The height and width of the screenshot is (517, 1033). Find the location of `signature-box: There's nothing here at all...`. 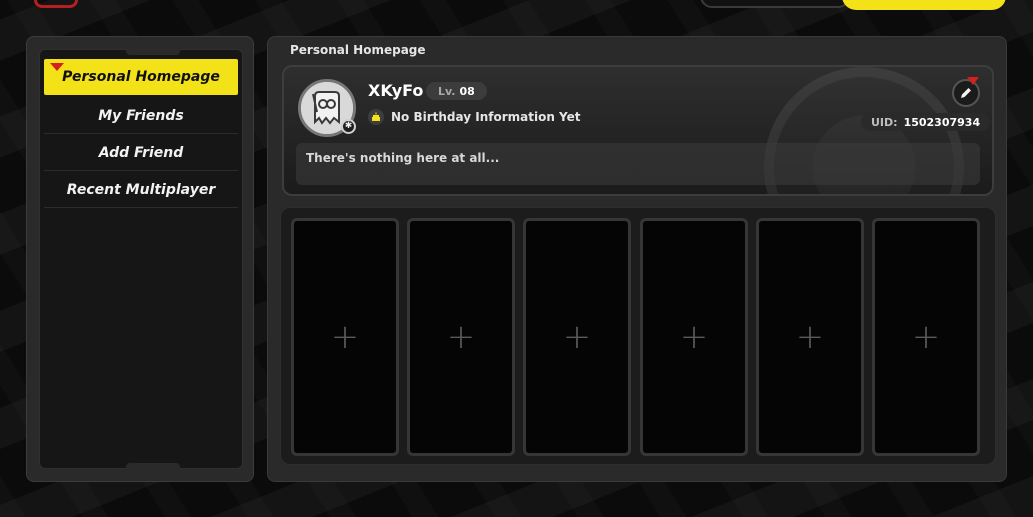

signature-box: There's nothing here at all... is located at coordinates (638, 164).